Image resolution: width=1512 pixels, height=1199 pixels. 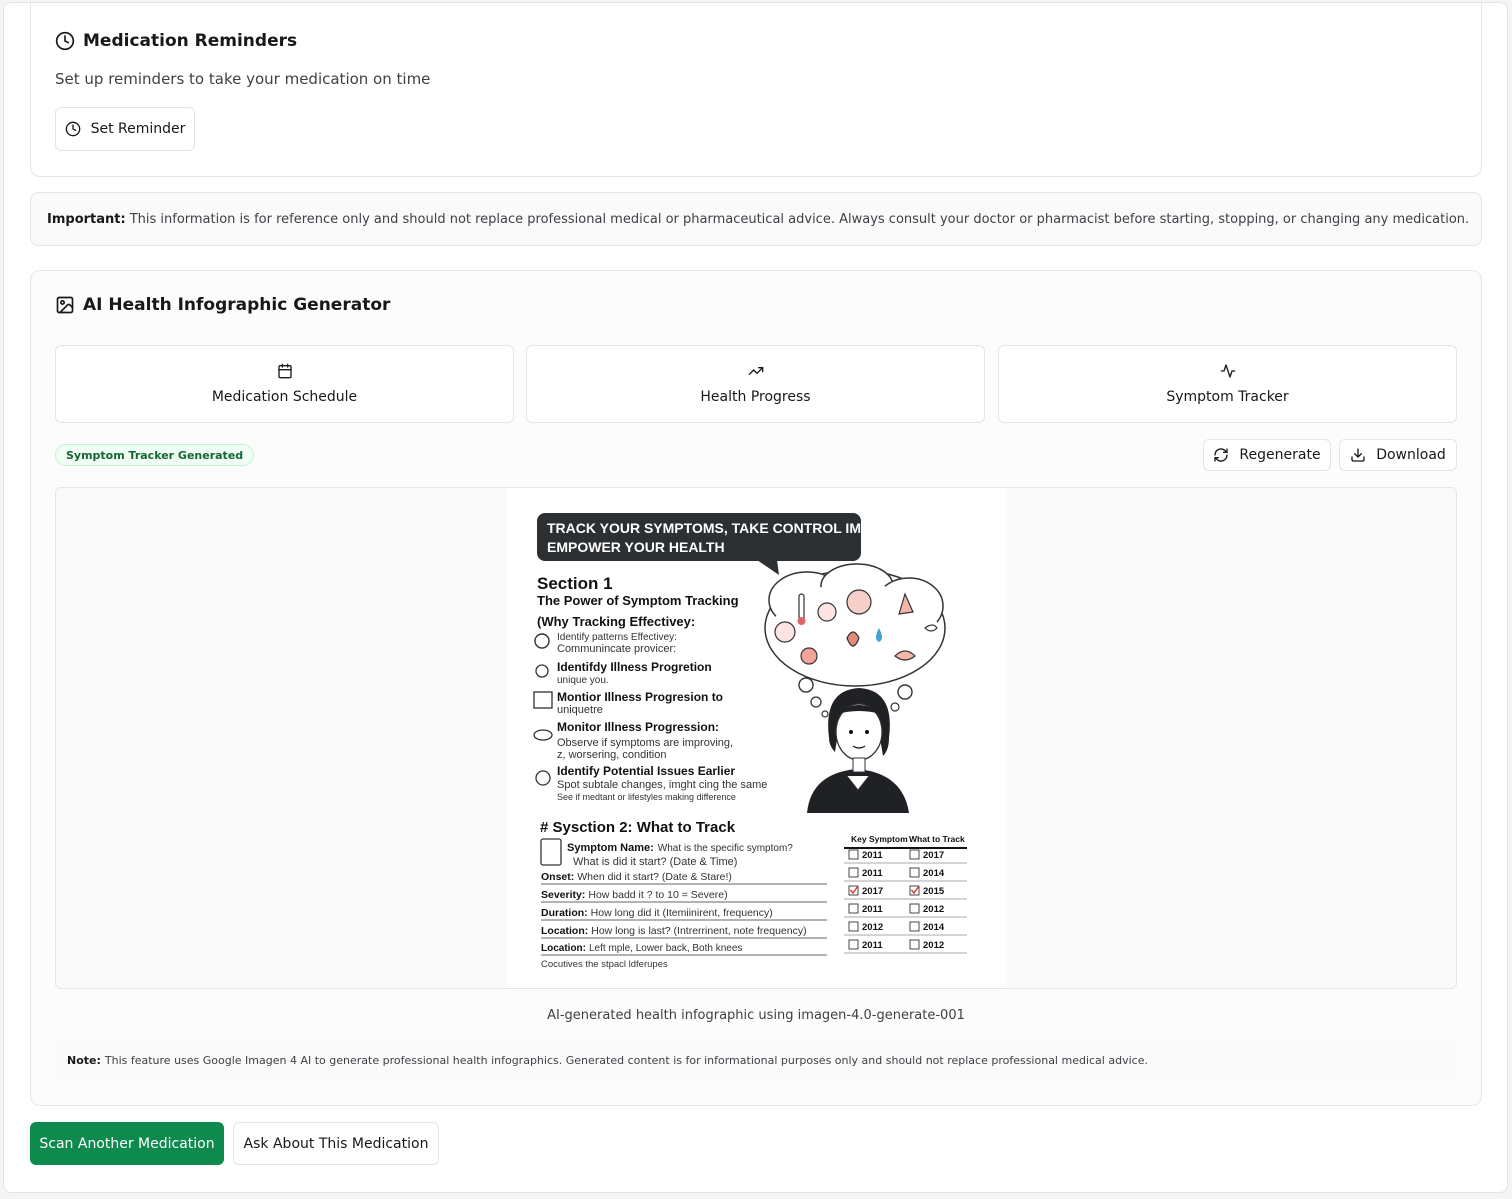 I want to click on section1-heading: (Why Tracking Effectivey:, so click(x=616, y=621).